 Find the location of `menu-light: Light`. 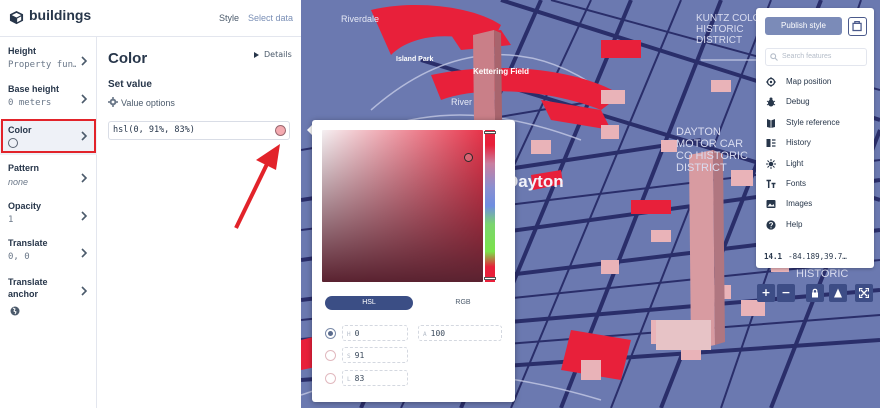

menu-light: Light is located at coordinates (818, 165).